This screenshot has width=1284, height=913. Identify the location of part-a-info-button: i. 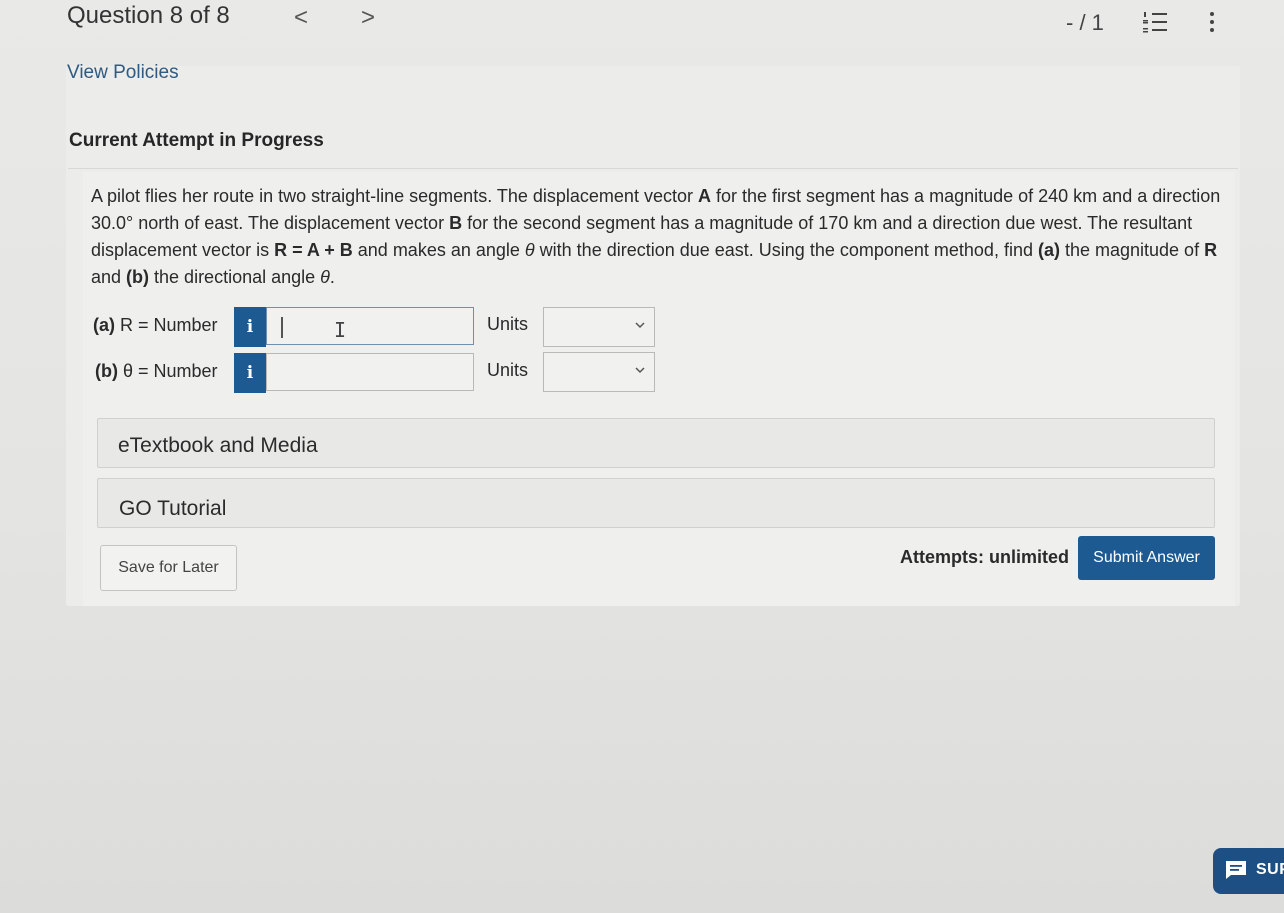
(250, 327).